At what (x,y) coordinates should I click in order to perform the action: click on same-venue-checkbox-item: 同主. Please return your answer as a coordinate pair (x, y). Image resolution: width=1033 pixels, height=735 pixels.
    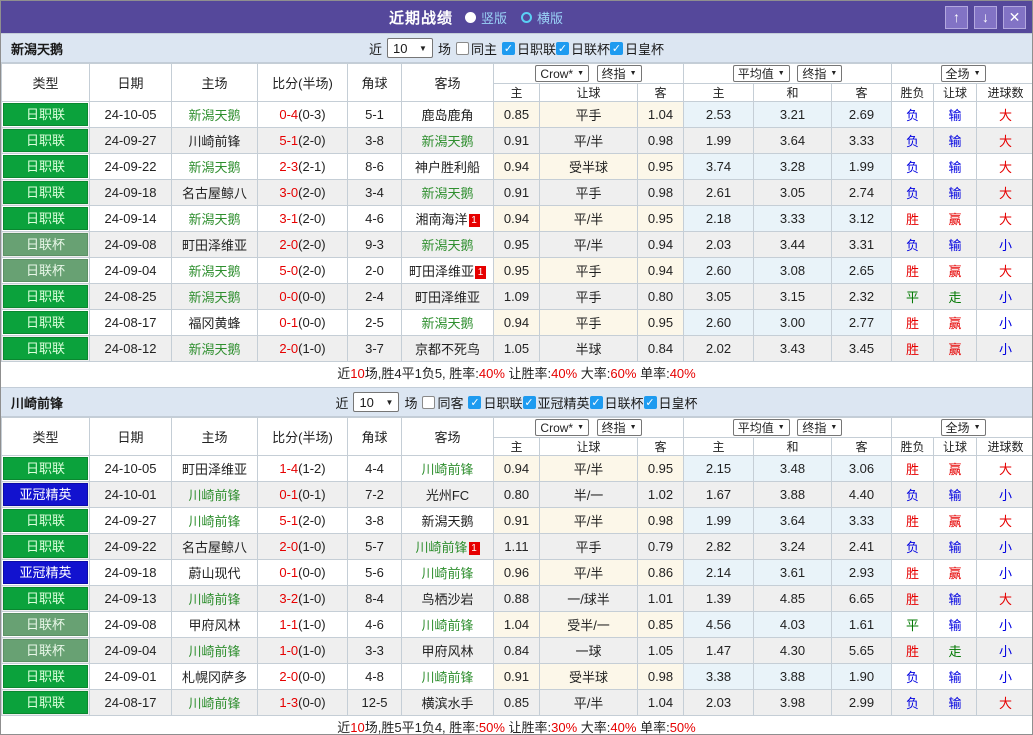
    Looking at the image, I should click on (476, 48).